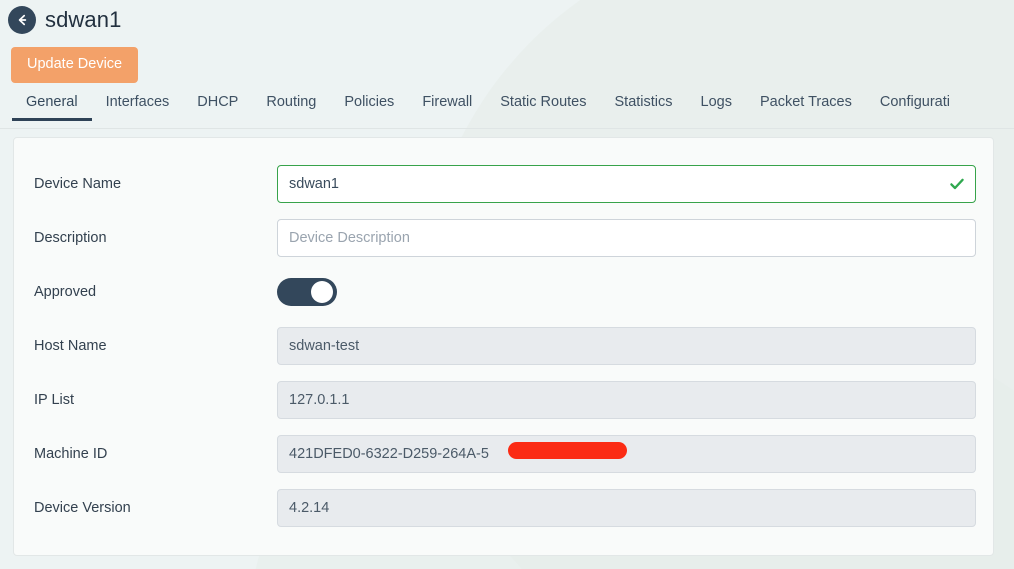 This screenshot has height=569, width=1014. I want to click on row-device-name: Device Name, so click(503, 184).